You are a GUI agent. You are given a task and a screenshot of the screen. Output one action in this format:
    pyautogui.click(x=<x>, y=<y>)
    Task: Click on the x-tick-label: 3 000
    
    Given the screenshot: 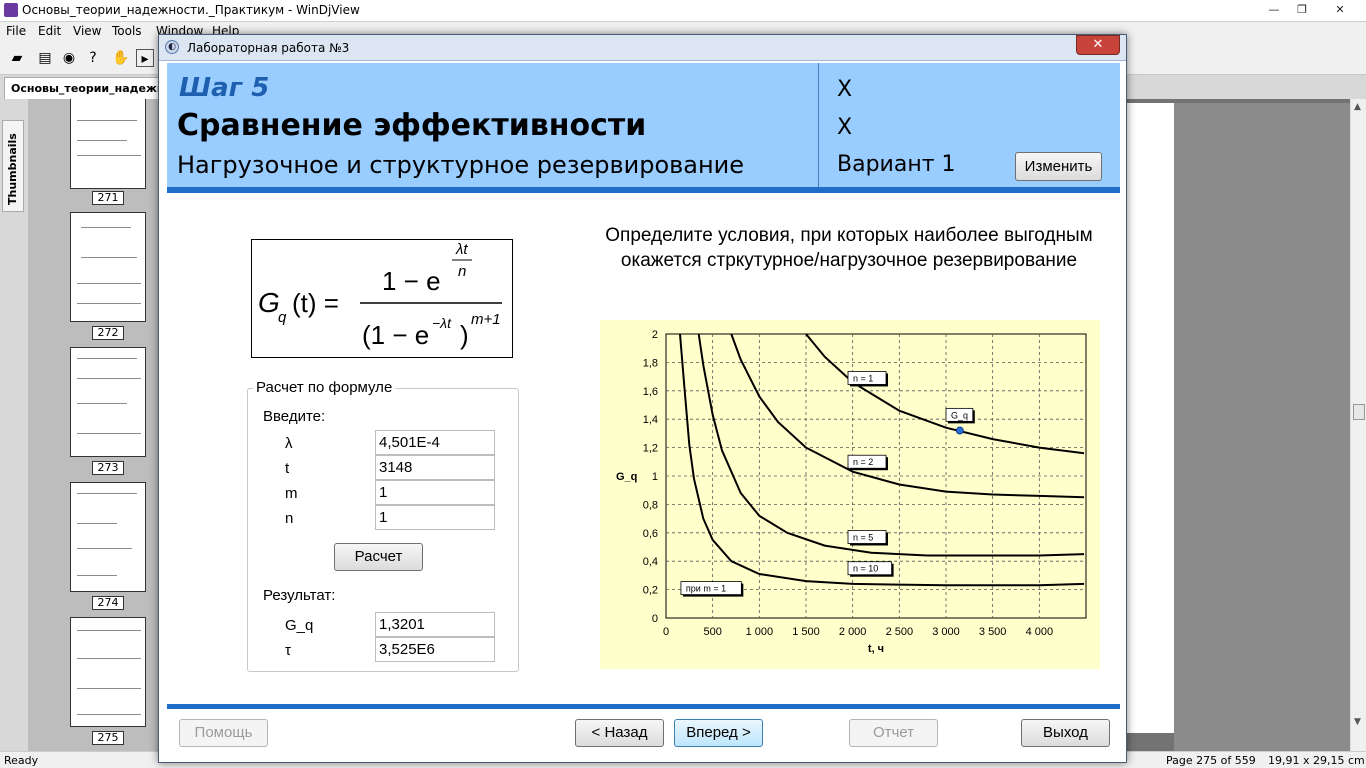 What is the action you would take?
    pyautogui.click(x=946, y=632)
    